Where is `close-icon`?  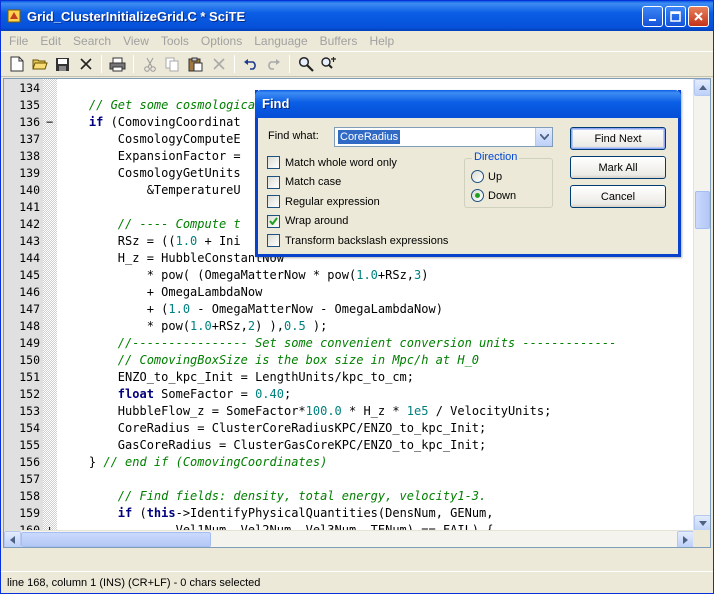 close-icon is located at coordinates (85, 64).